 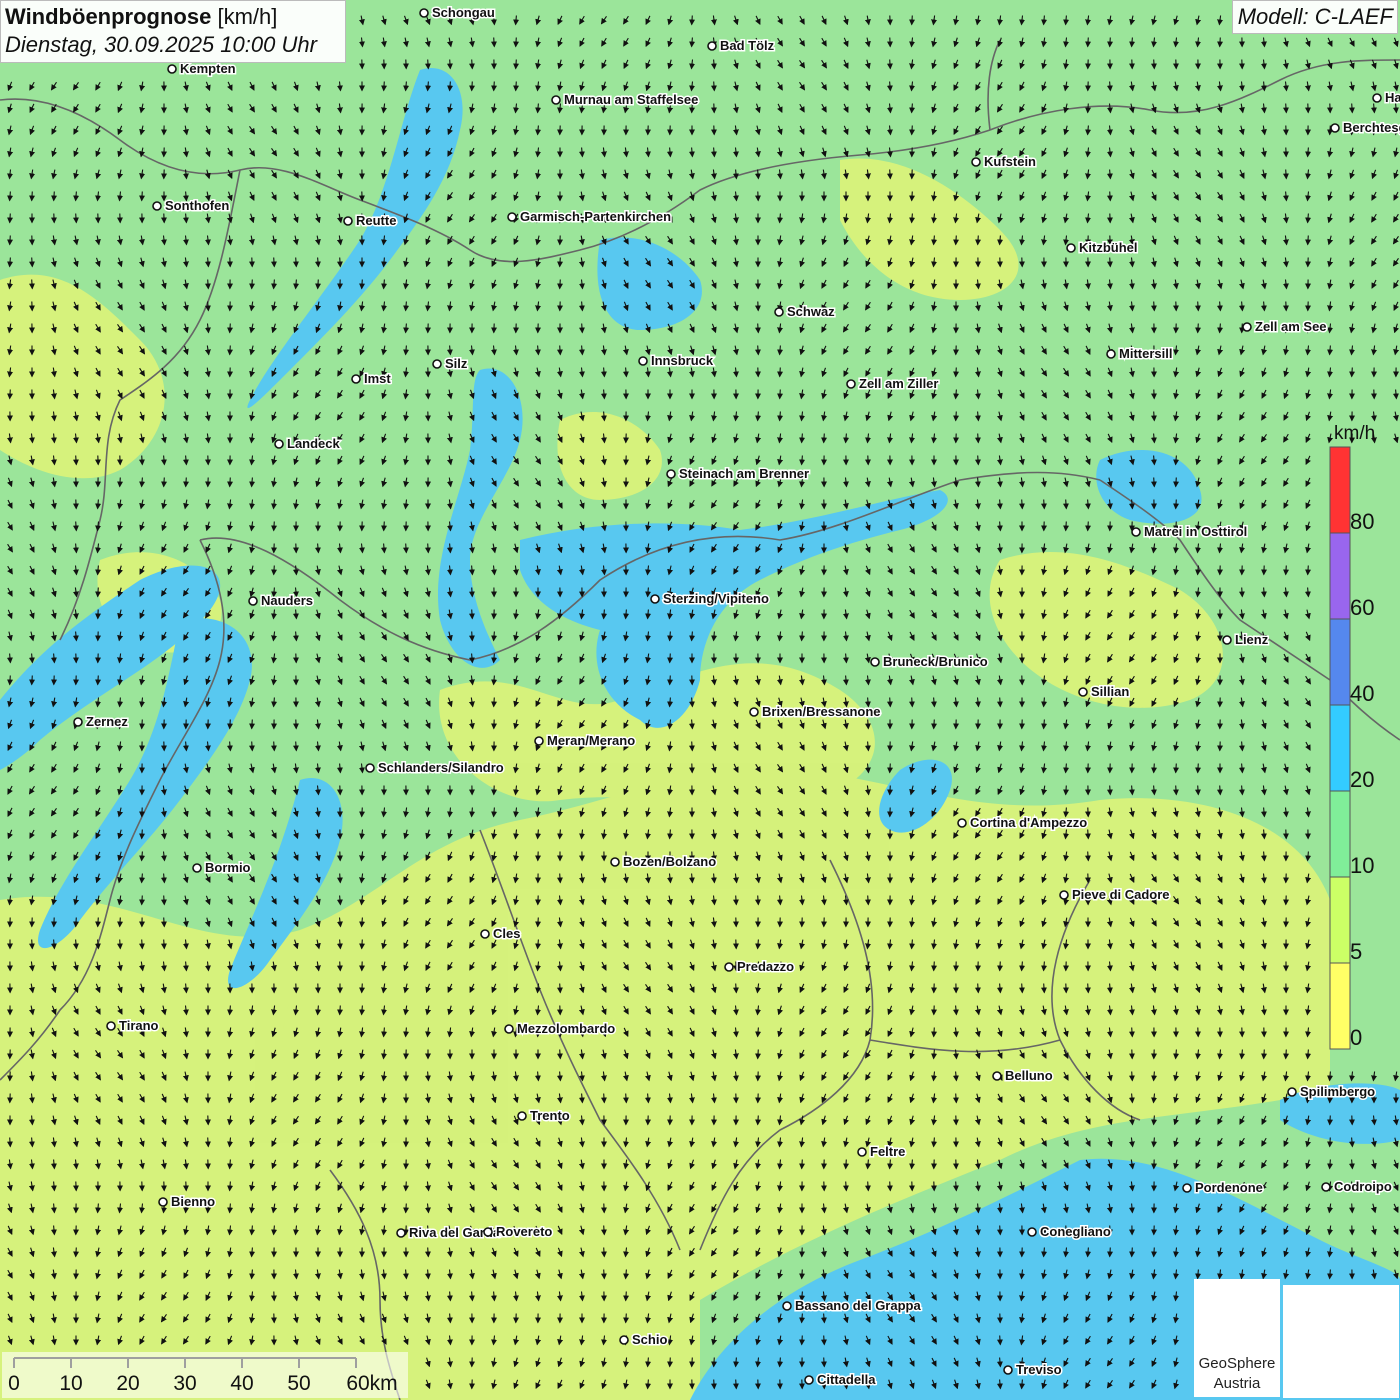 I want to click on place-marker: Steinach am Brenner, so click(x=738, y=474).